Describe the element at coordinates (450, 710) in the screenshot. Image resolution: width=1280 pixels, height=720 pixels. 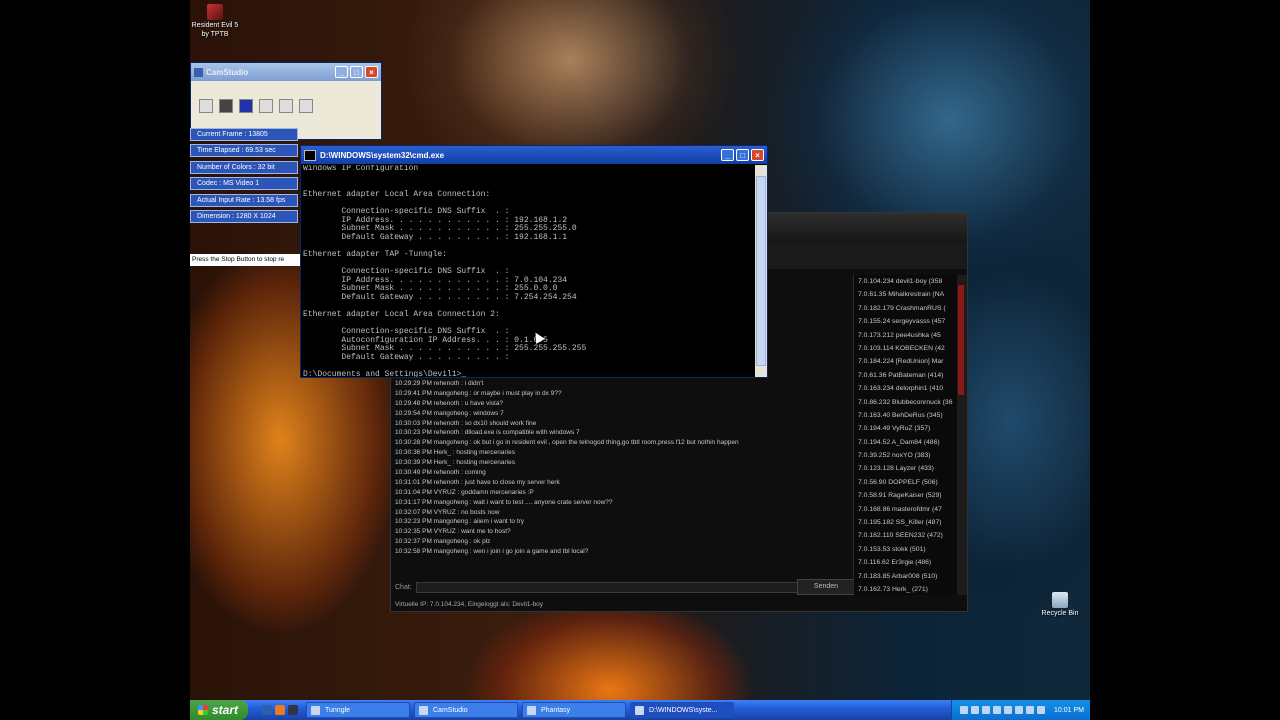
I see `taskbar-button-label: CamStudio` at that location.